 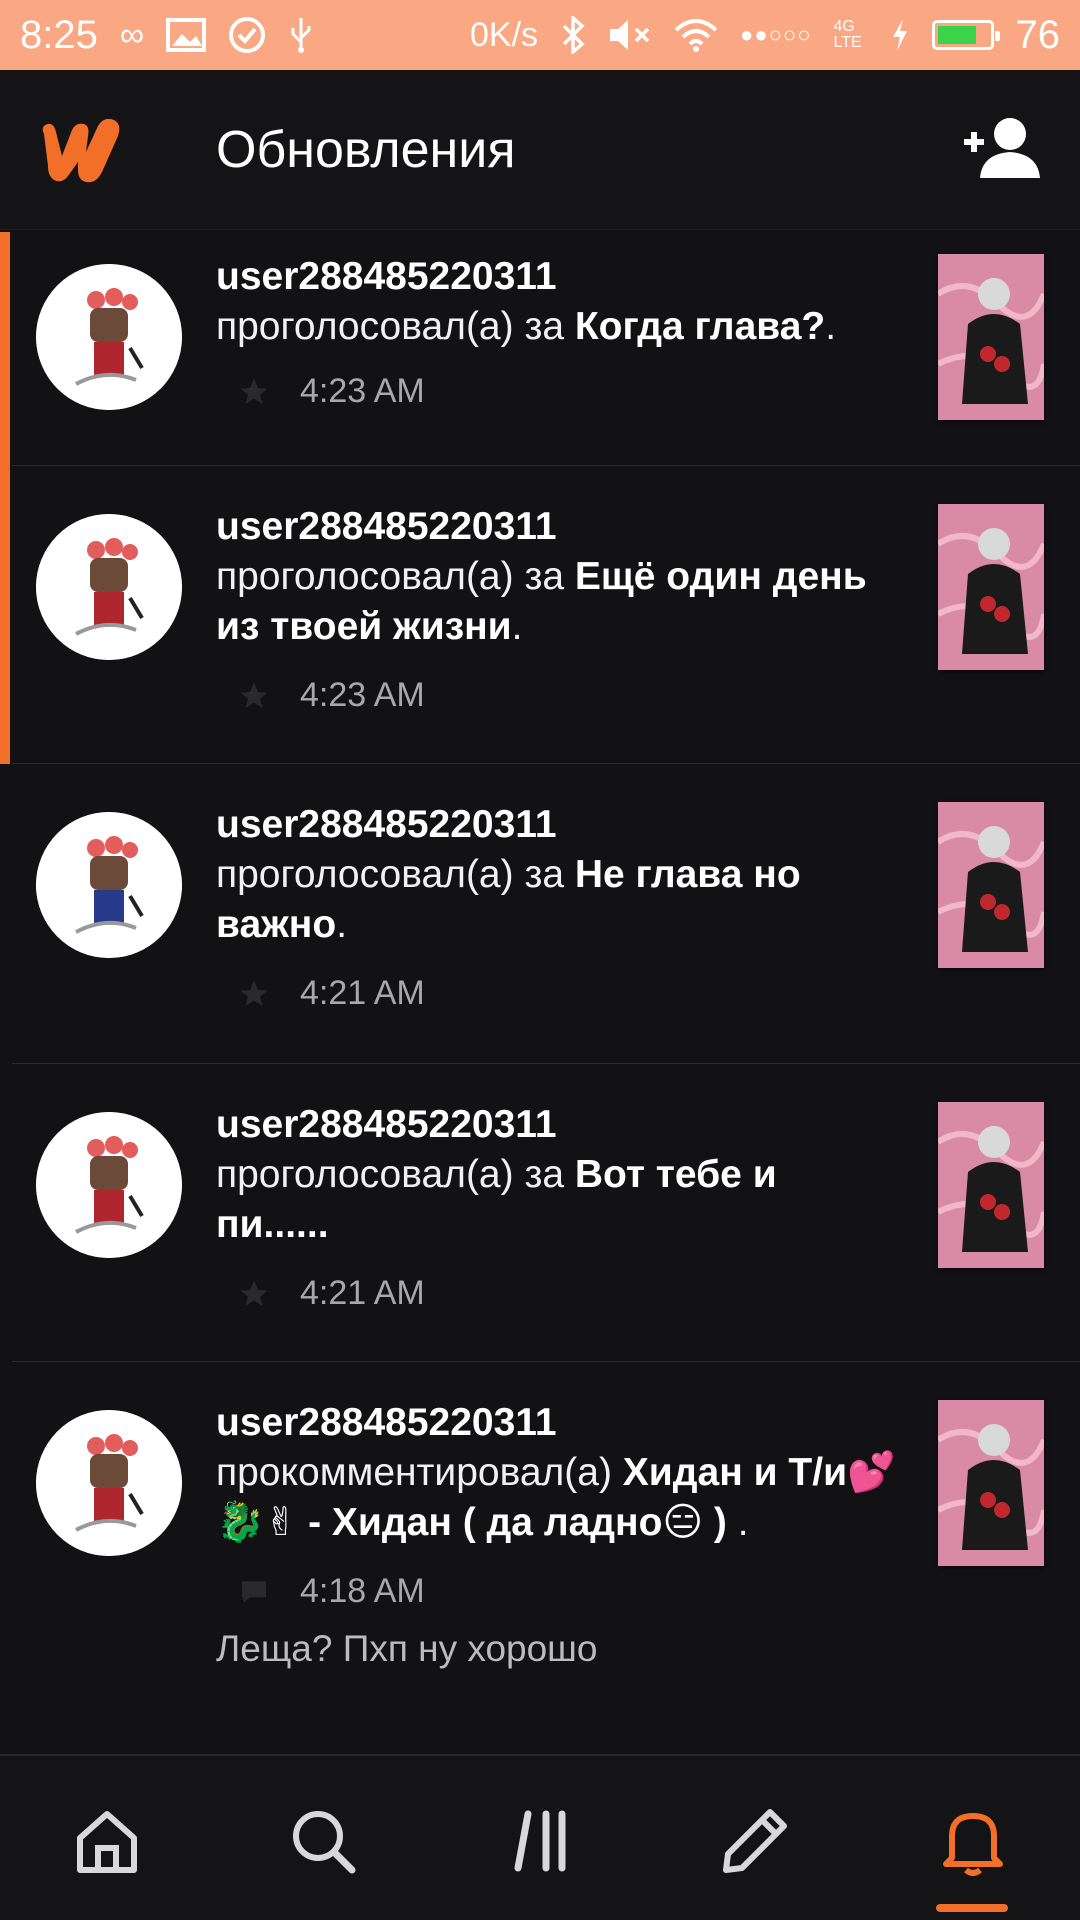 What do you see at coordinates (132, 34) in the screenshot?
I see `infinity-icon: ∞` at bounding box center [132, 34].